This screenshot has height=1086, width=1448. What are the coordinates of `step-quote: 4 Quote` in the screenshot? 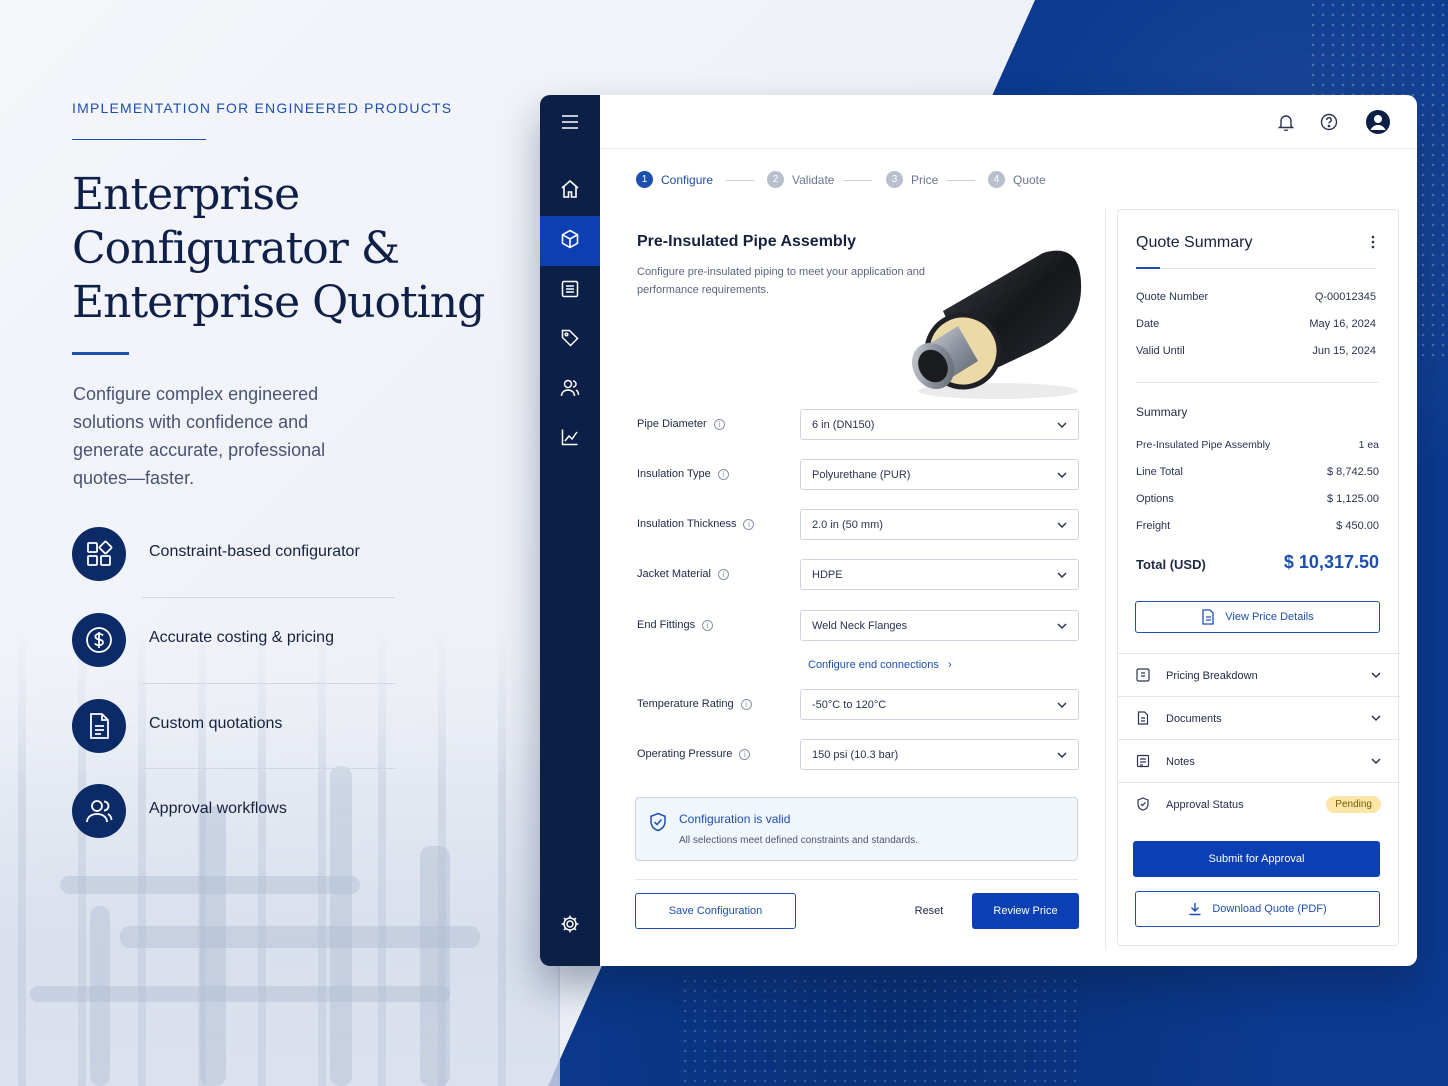 It's located at (1017, 179).